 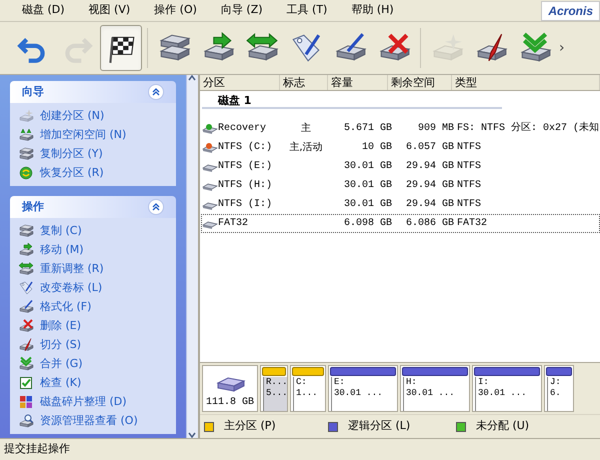 What do you see at coordinates (420, 82) in the screenshot?
I see `column-header: 剩余空间` at bounding box center [420, 82].